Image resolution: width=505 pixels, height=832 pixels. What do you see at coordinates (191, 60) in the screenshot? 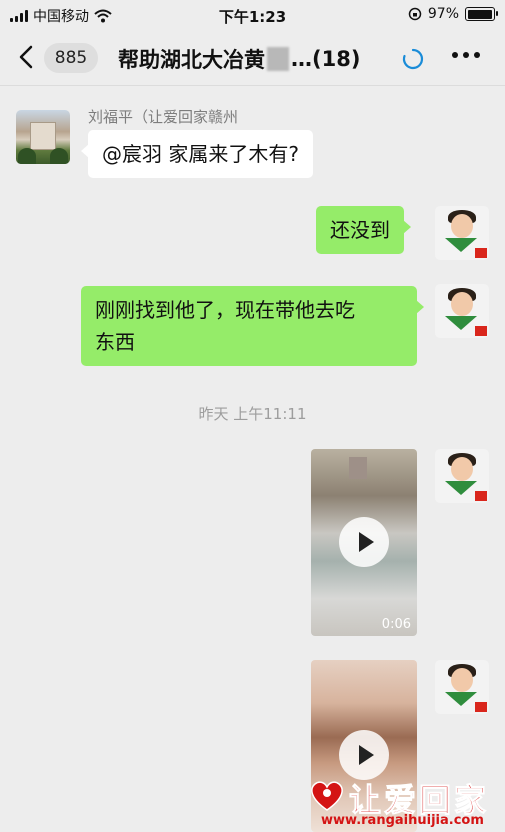
I see `chat-title-prefix: 帮助湖北大冶黄` at bounding box center [191, 60].